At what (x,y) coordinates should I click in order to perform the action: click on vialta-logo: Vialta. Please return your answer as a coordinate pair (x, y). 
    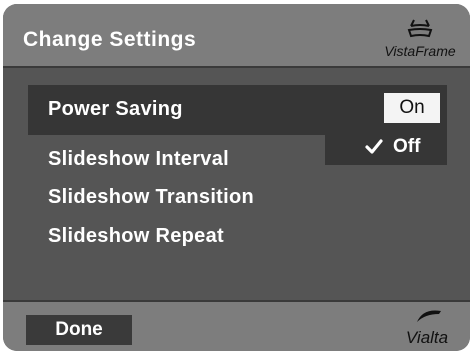
    Looking at the image, I should click on (427, 328).